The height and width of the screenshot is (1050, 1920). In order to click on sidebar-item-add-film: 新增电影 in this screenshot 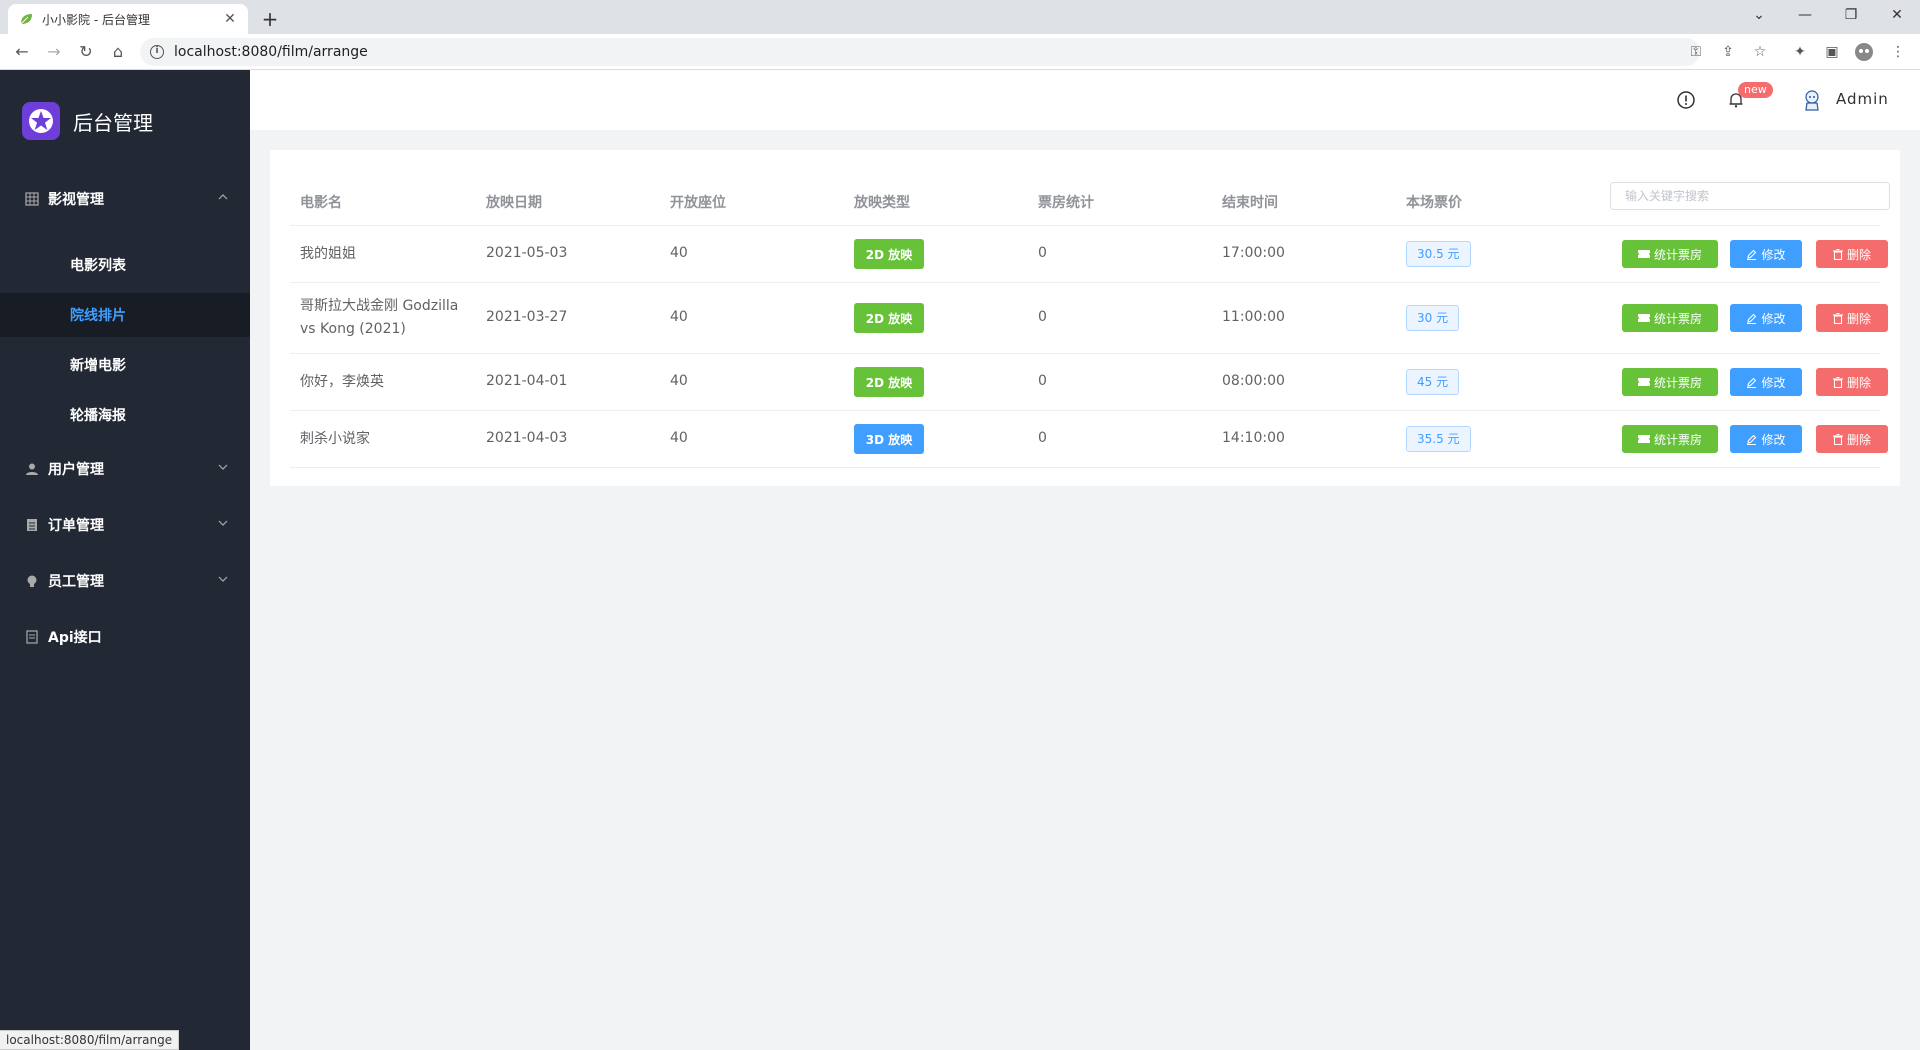, I will do `click(125, 365)`.